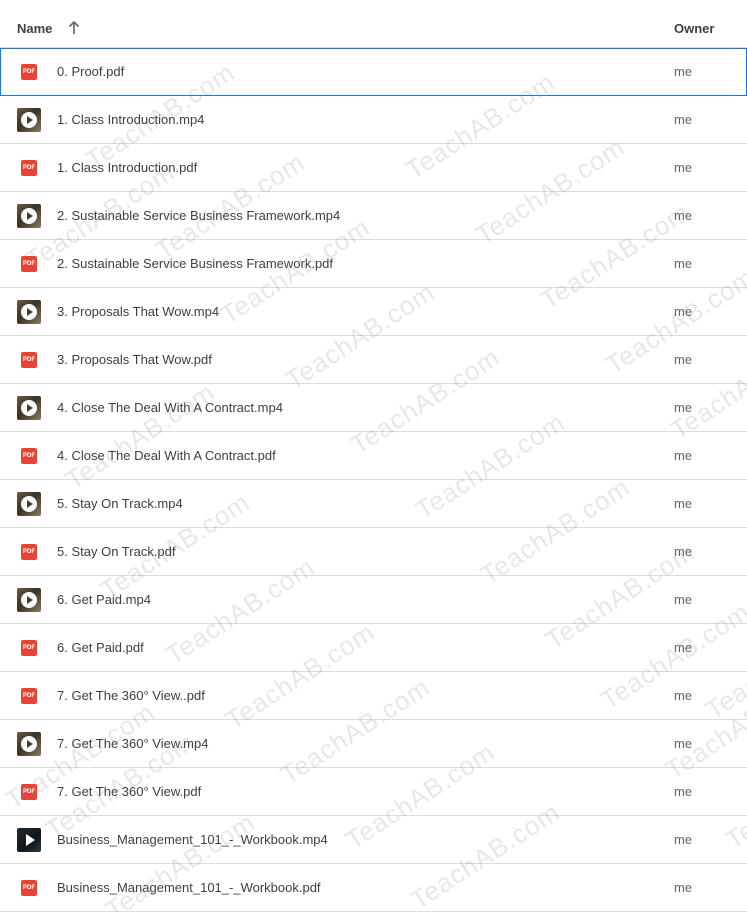 Image resolution: width=747 pixels, height=912 pixels. What do you see at coordinates (34, 28) in the screenshot?
I see `name-column-header: Name` at bounding box center [34, 28].